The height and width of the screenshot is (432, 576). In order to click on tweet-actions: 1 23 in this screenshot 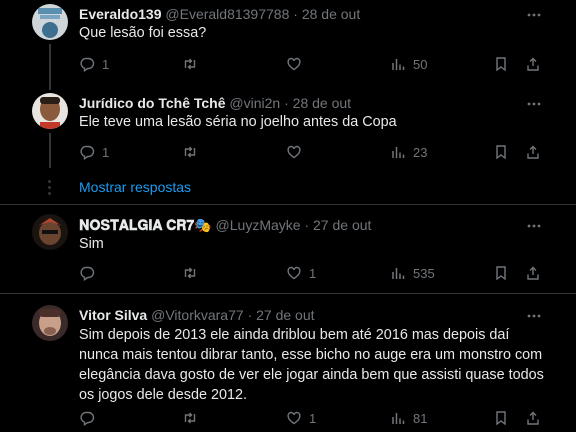, I will do `click(314, 152)`.